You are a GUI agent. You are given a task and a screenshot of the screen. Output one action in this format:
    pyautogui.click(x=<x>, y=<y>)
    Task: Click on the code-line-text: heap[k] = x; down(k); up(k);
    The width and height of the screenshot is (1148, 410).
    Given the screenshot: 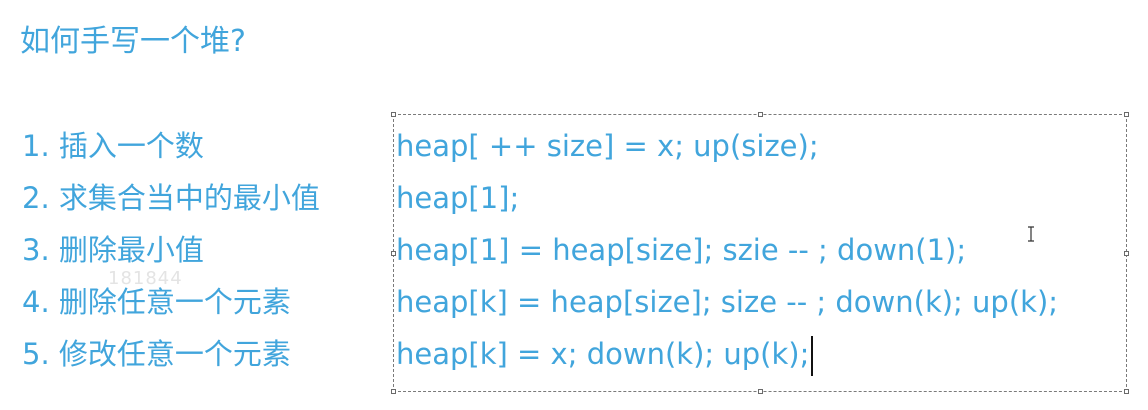 What is the action you would take?
    pyautogui.click(x=602, y=354)
    